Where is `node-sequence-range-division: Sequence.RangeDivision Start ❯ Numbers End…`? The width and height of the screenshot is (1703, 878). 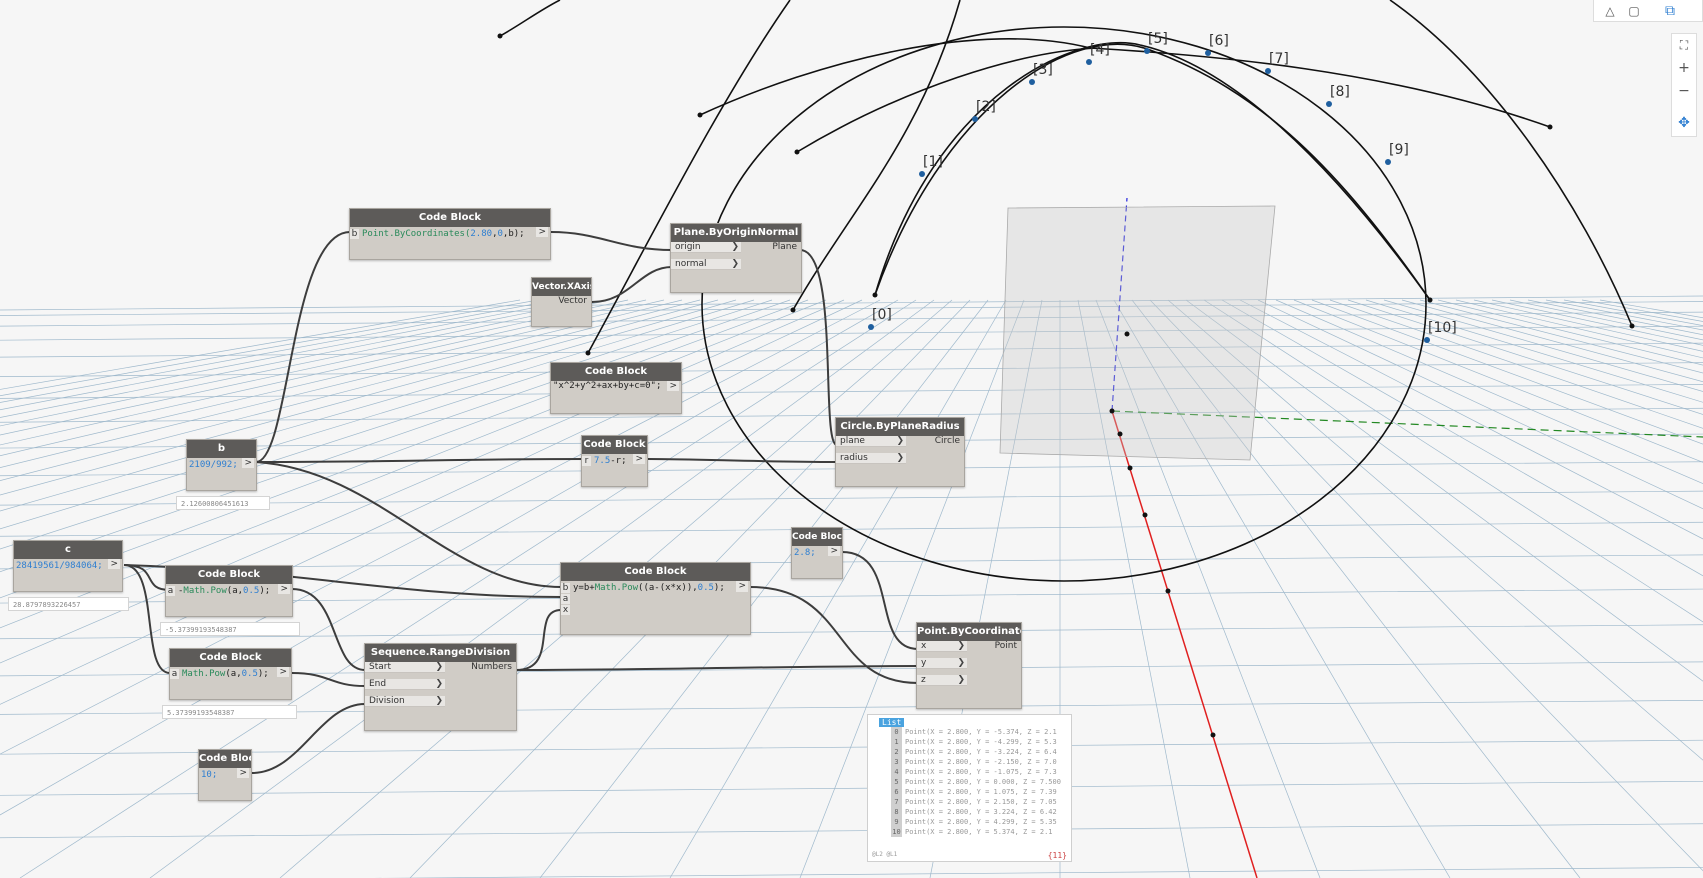
node-sequence-range-division: Sequence.RangeDivision Start ❯ Numbers End… is located at coordinates (440, 687).